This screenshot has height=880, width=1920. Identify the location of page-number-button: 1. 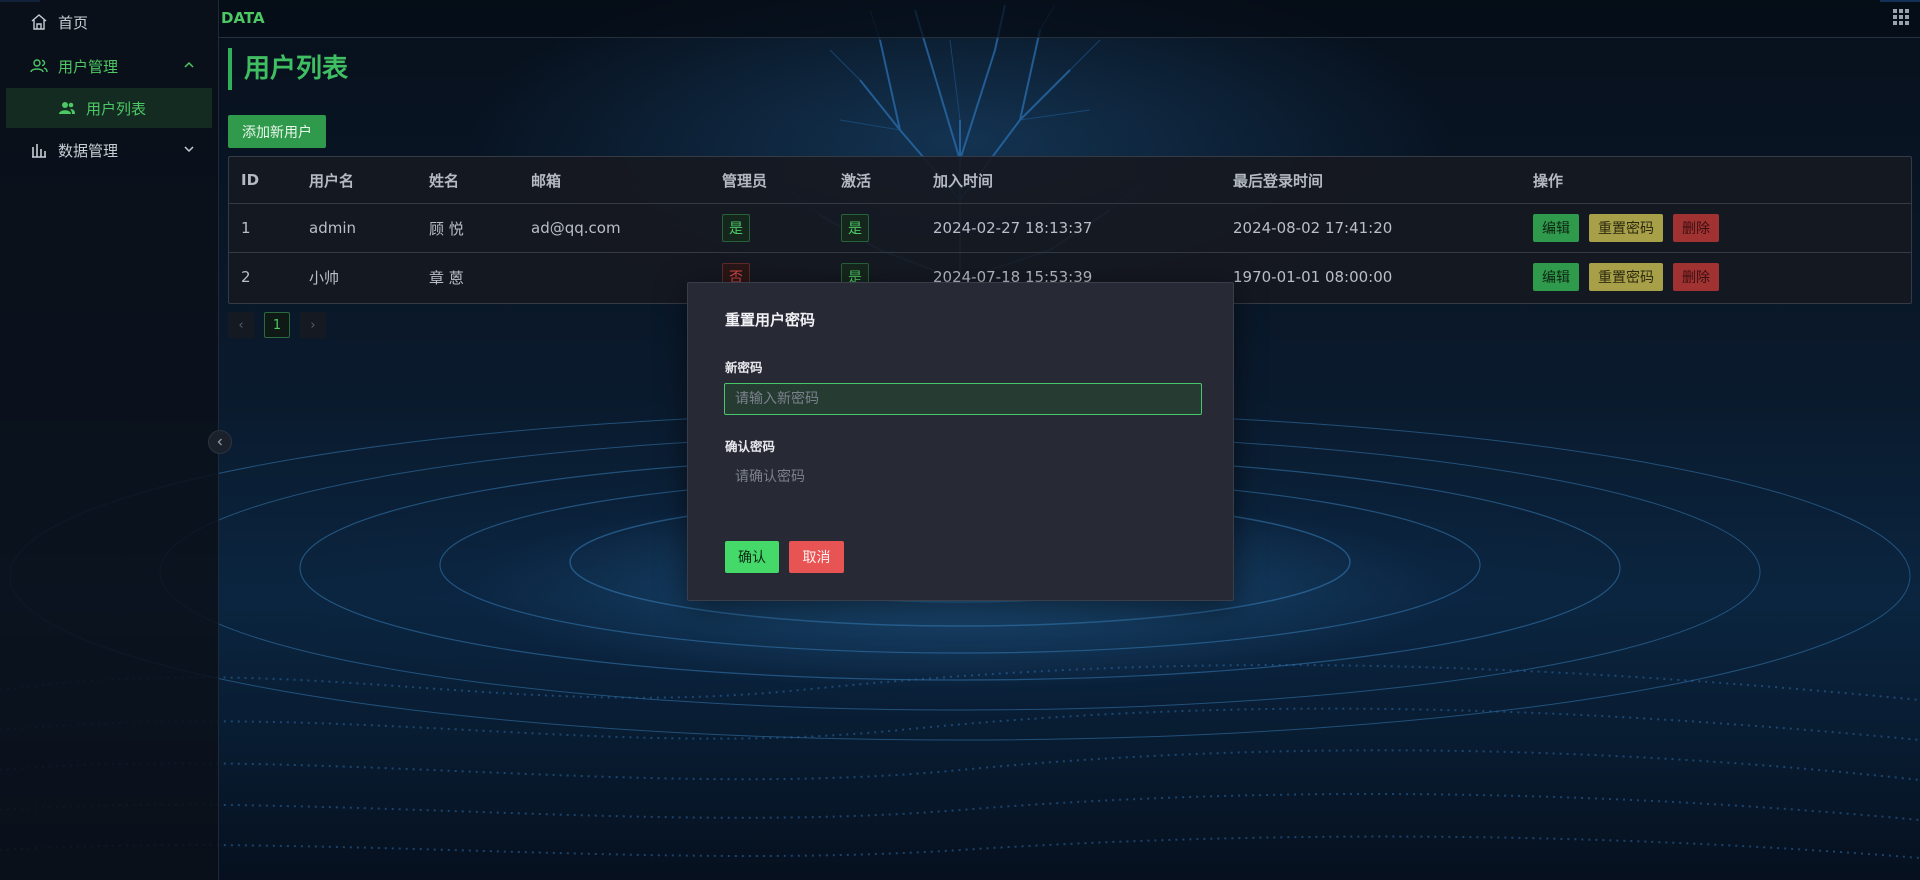
(277, 325).